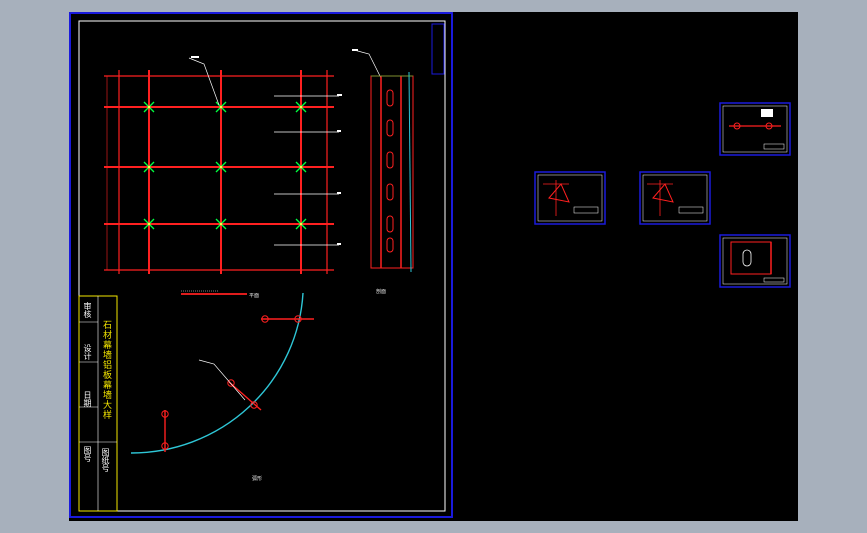 The image size is (867, 533). What do you see at coordinates (87, 352) in the screenshot?
I see `title-cell-design: 设计` at bounding box center [87, 352].